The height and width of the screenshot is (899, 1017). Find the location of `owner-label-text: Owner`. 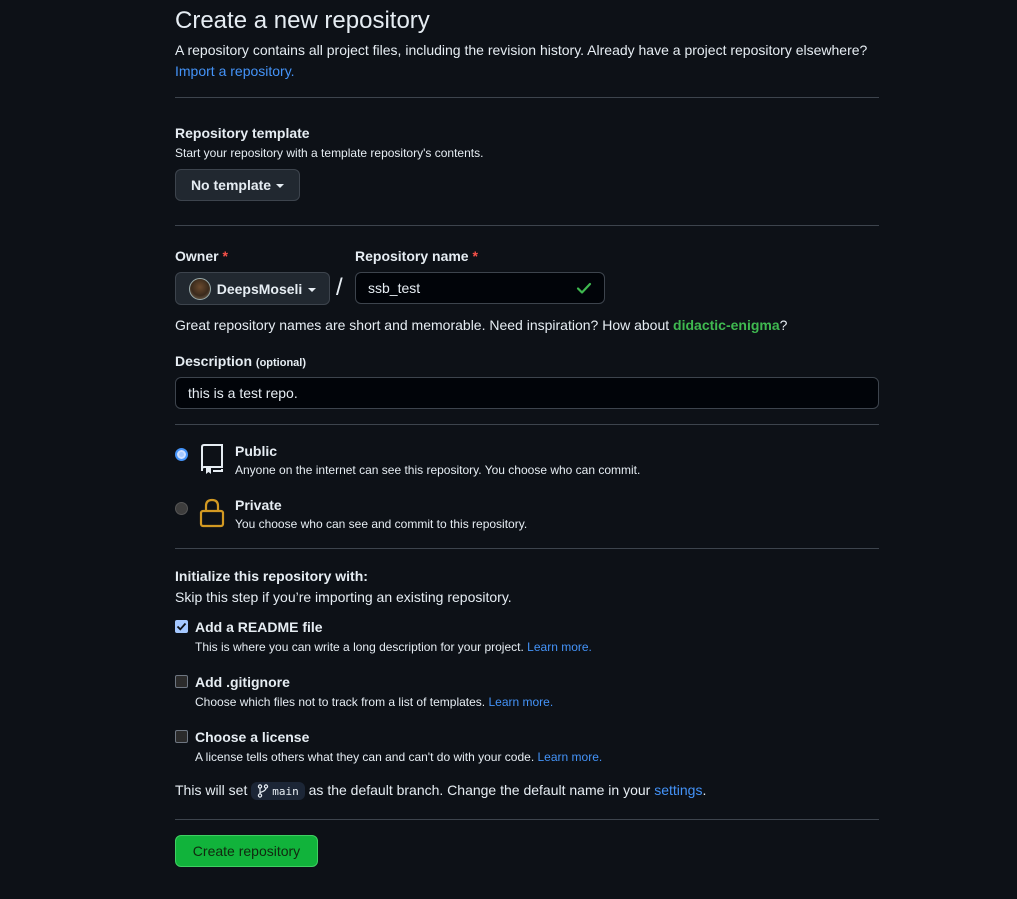

owner-label-text: Owner is located at coordinates (197, 256).